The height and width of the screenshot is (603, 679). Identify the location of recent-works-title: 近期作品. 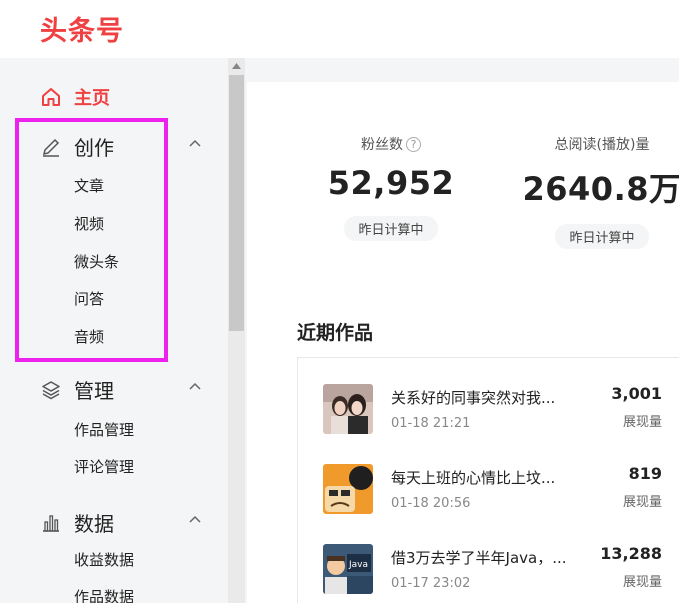
(335, 333).